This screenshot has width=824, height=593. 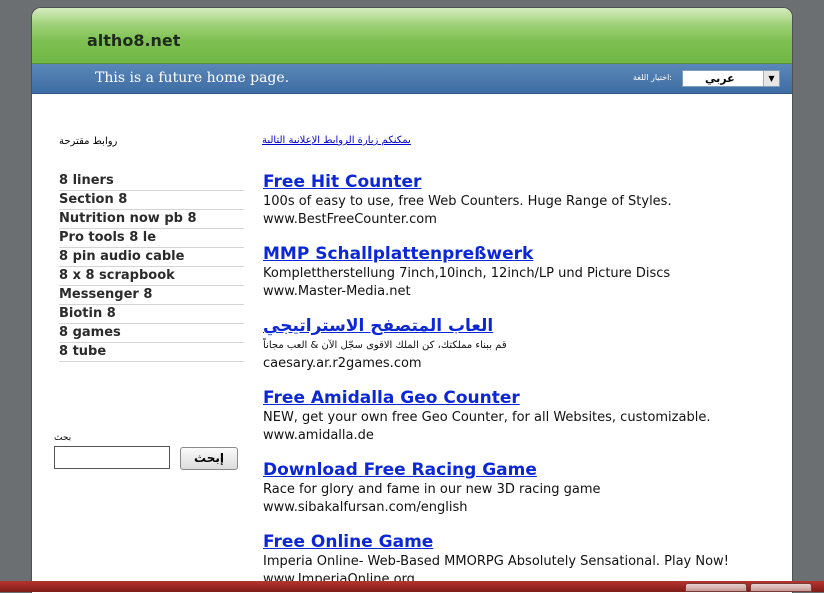 I want to click on related-link: 8 pin audio cable, so click(x=151, y=257).